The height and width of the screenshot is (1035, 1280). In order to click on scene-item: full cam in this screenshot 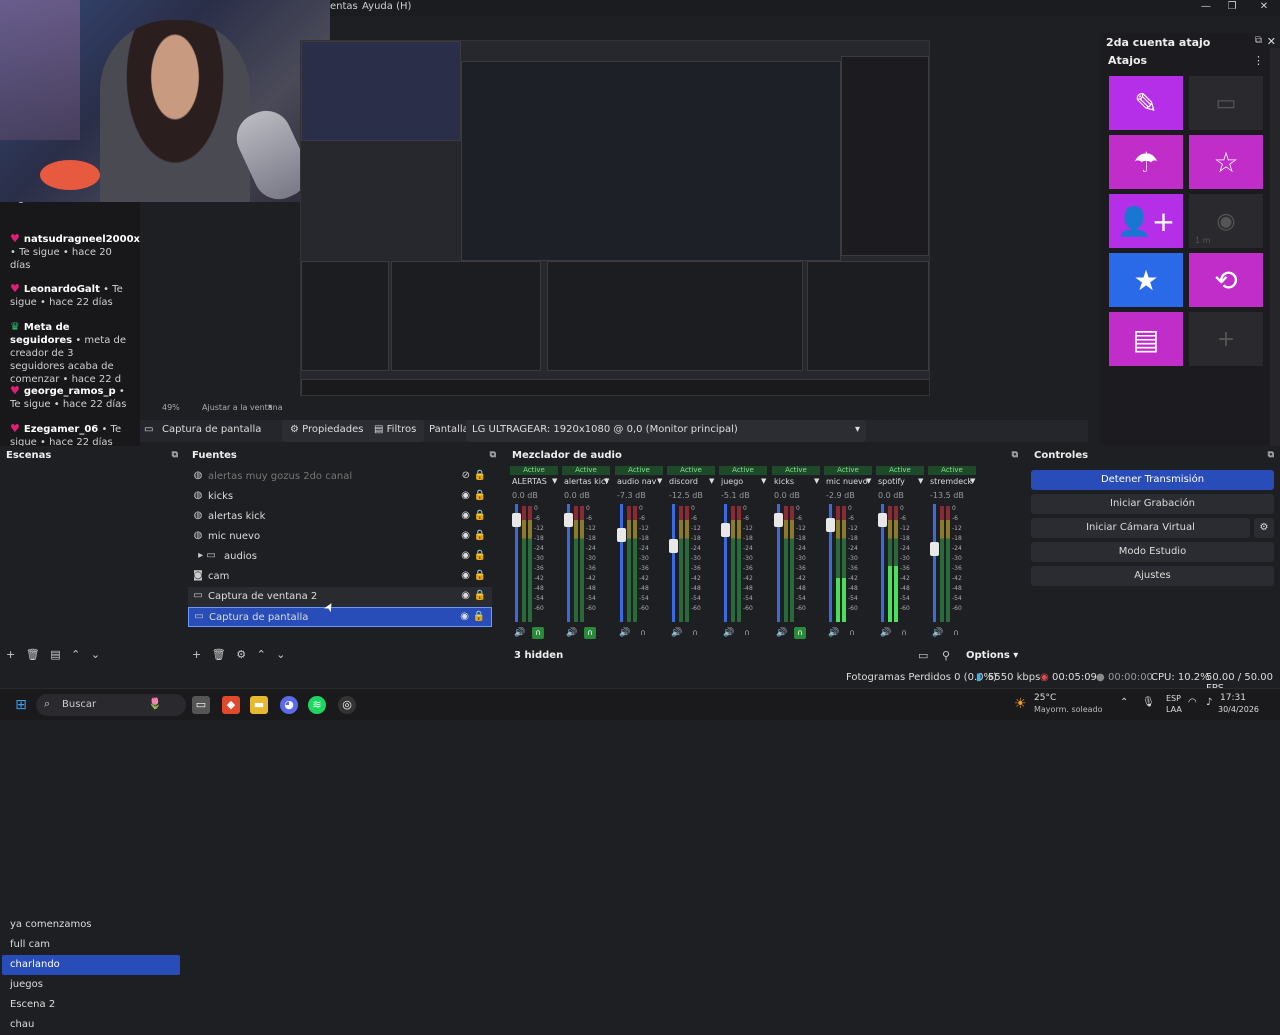, I will do `click(91, 945)`.